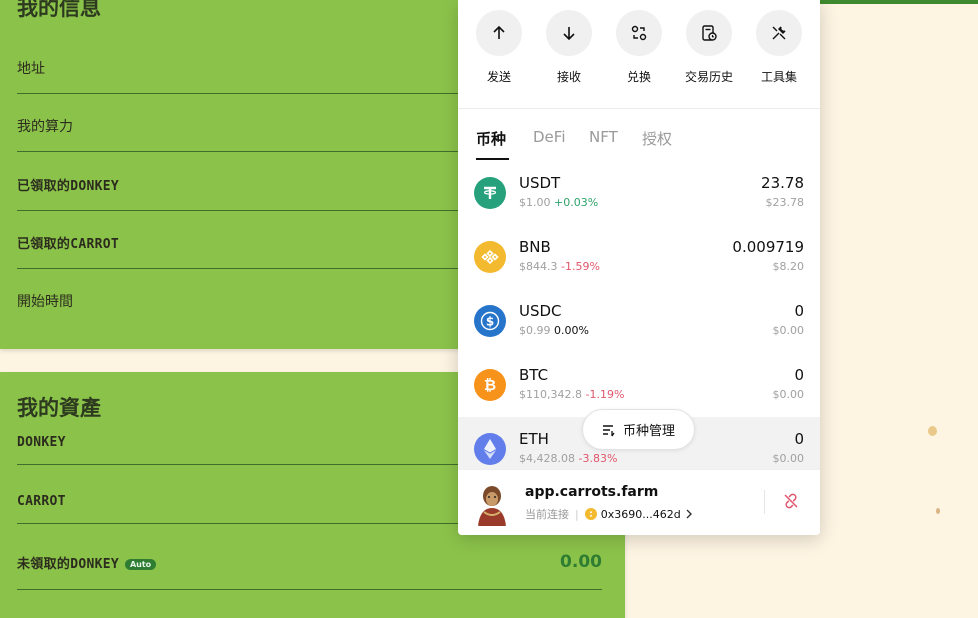  I want to click on active-tab-underline, so click(492, 159).